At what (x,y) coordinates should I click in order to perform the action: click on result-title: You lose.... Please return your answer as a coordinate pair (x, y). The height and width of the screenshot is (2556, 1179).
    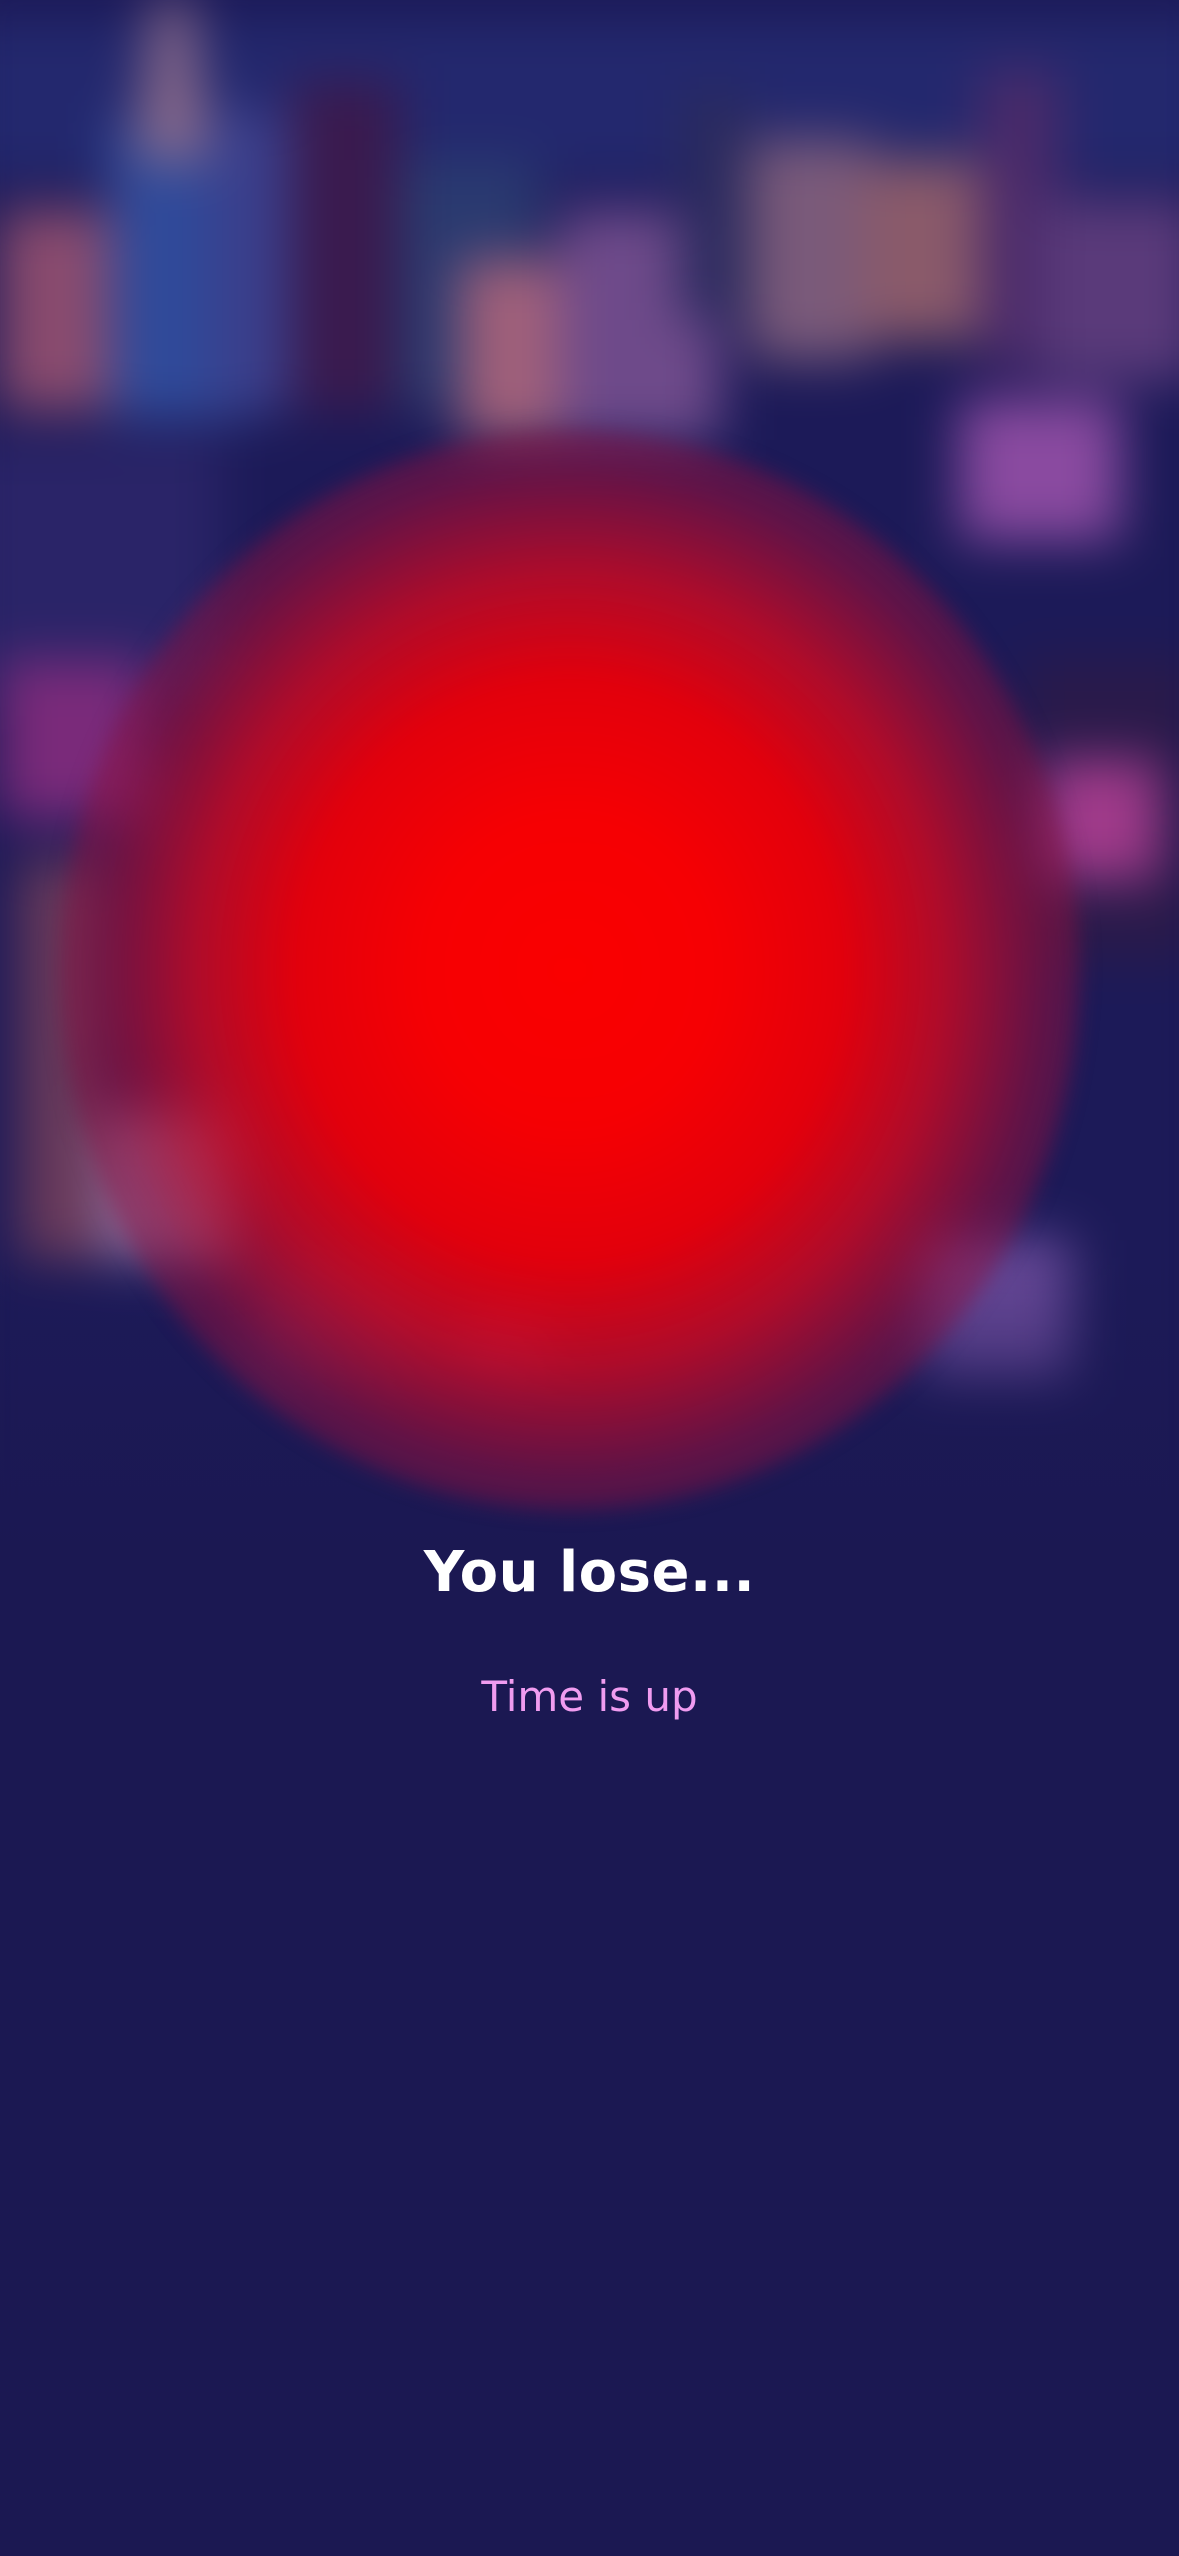
    Looking at the image, I should click on (589, 1572).